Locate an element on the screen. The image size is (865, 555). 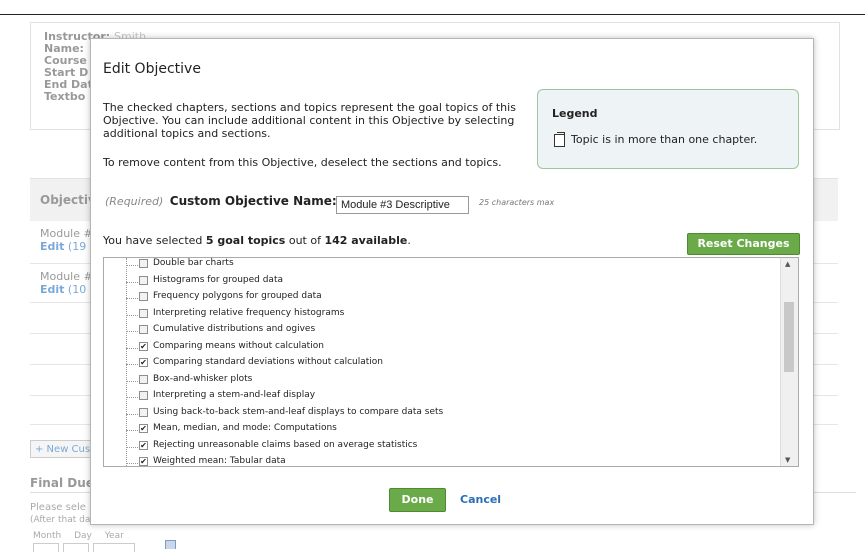
top-divider is located at coordinates (432, 14).